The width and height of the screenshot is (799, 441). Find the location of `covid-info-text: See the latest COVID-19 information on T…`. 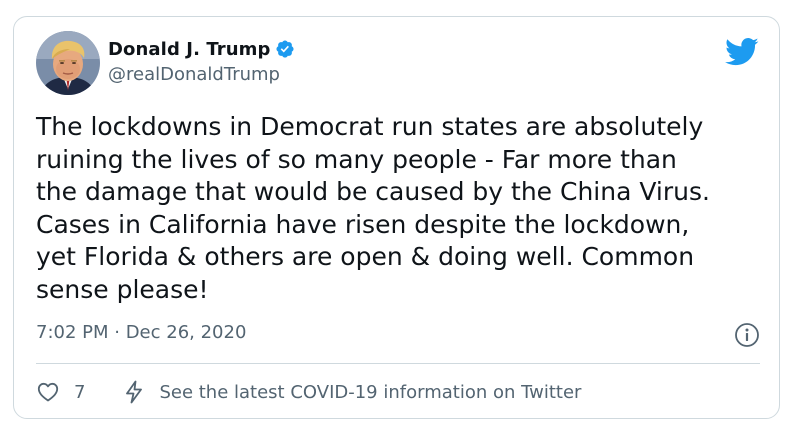

covid-info-text: See the latest COVID-19 information on T… is located at coordinates (370, 392).